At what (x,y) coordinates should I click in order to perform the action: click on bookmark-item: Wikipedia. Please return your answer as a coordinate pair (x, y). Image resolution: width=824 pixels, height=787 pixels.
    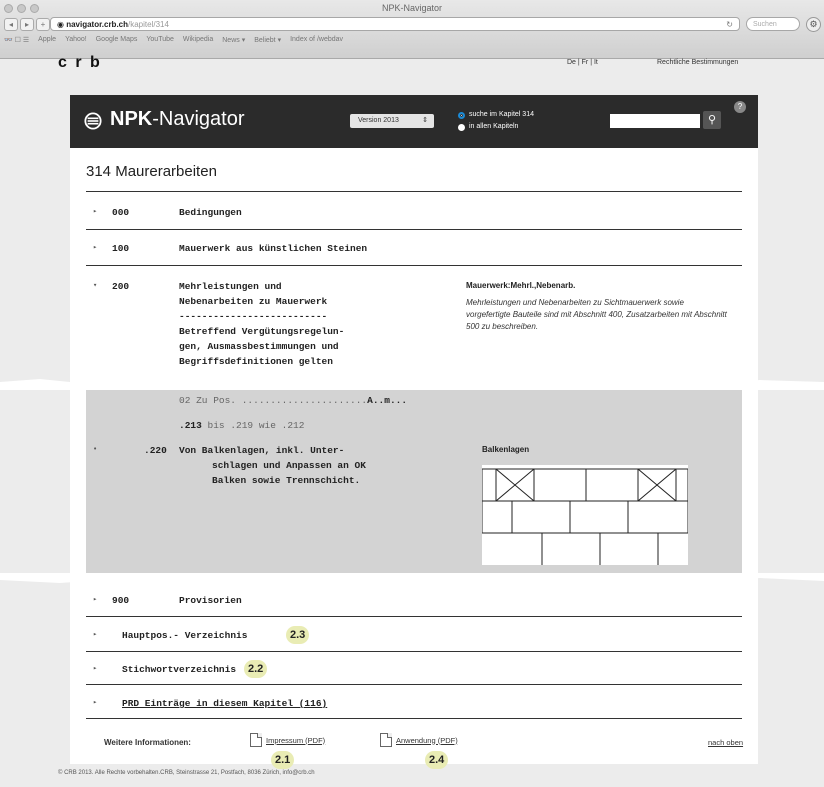
    Looking at the image, I should click on (198, 40).